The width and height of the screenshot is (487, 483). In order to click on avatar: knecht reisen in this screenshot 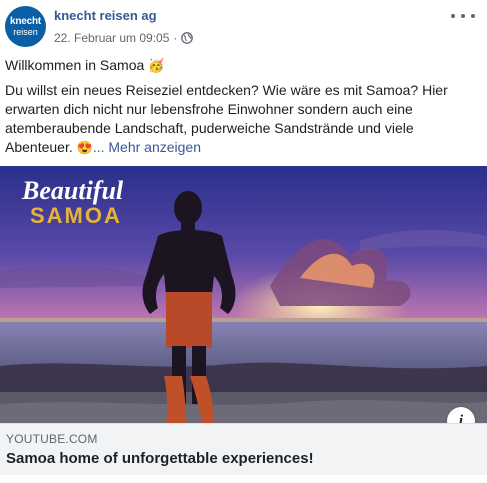, I will do `click(25, 26)`.